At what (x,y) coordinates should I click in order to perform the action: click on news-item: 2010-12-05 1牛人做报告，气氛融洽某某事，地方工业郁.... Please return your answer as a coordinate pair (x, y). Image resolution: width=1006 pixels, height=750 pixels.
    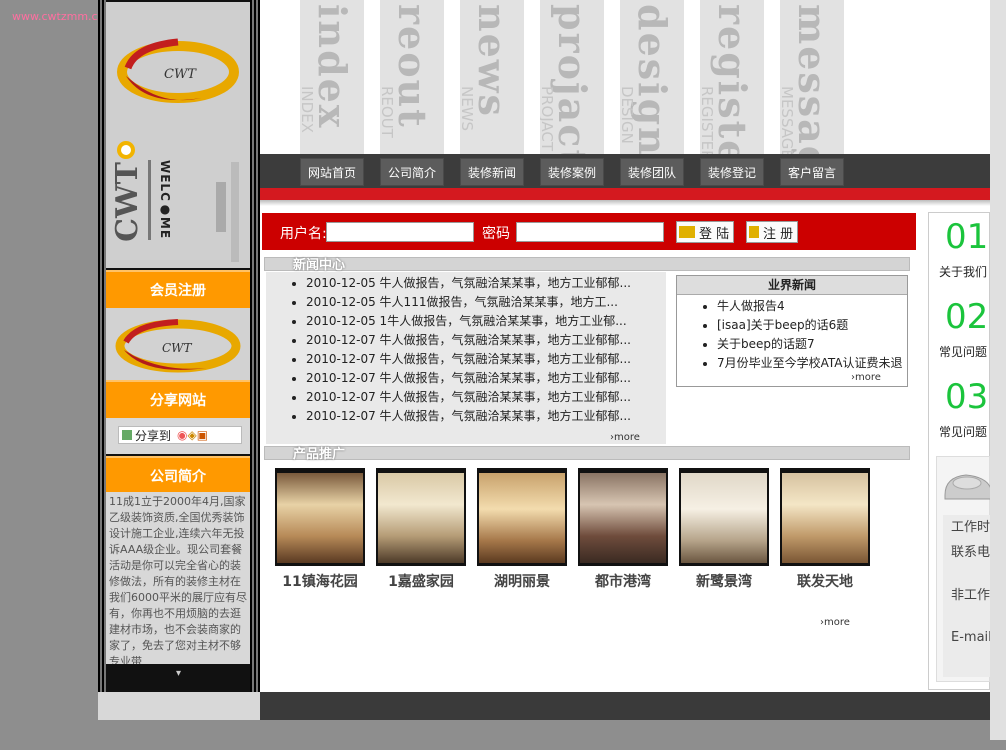
    Looking at the image, I should click on (468, 321).